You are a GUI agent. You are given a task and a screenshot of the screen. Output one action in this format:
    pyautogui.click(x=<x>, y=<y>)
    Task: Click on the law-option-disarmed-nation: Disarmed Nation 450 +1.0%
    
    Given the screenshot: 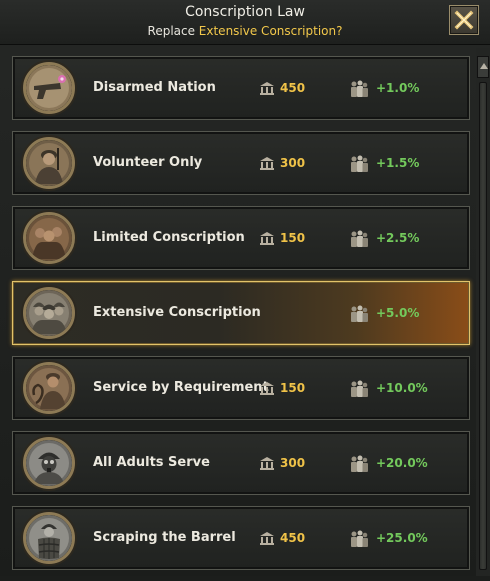 What is the action you would take?
    pyautogui.click(x=241, y=88)
    